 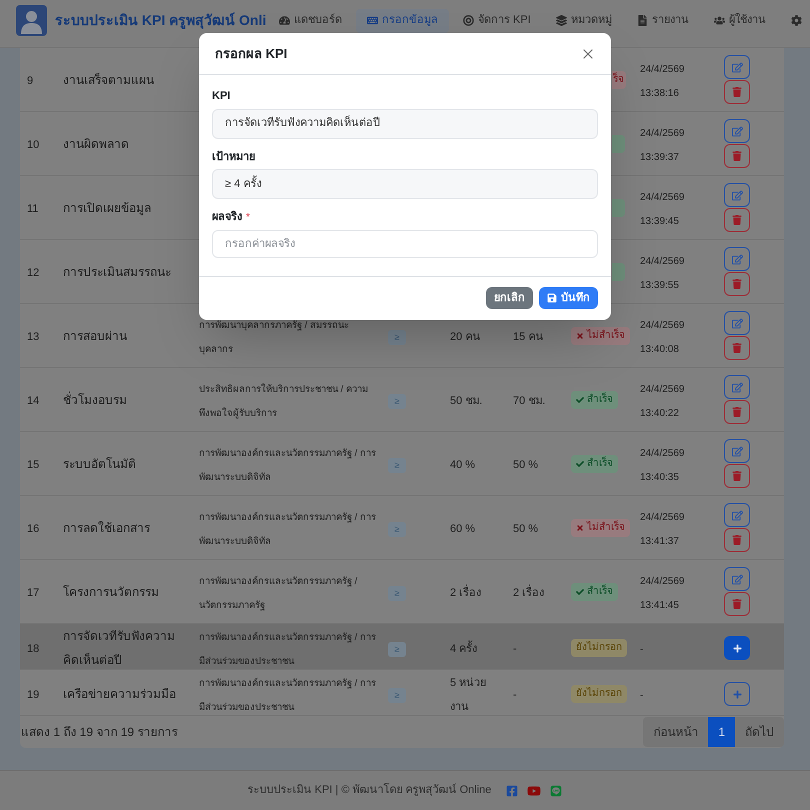 I want to click on footer-text: ระบบประเมิน KPI | © พัฒนาโดย ครูพสุวัฒน์ Online, so click(x=370, y=790).